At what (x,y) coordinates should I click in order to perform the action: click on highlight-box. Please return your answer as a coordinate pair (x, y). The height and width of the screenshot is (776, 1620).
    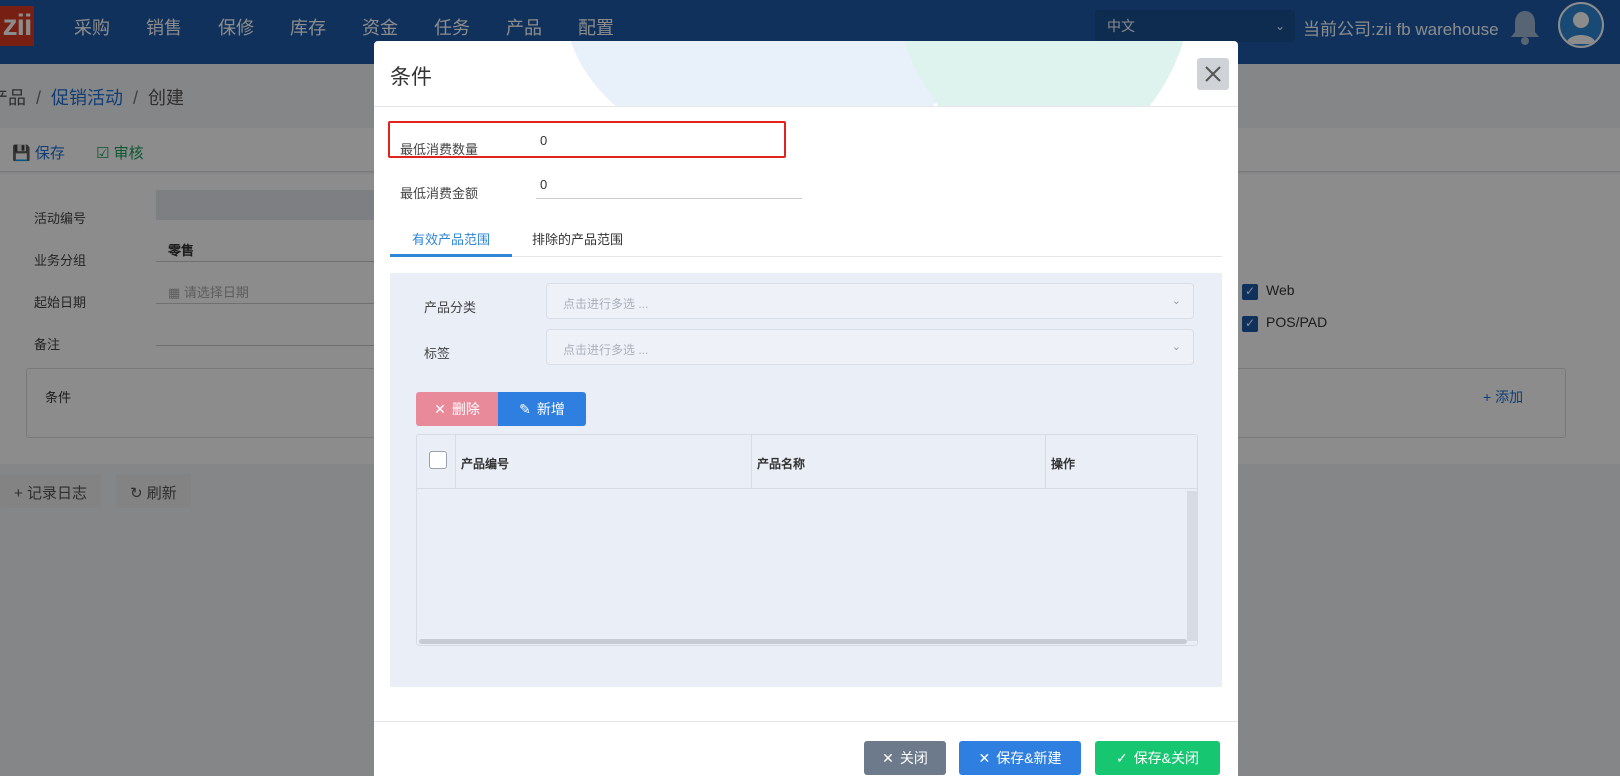
    Looking at the image, I should click on (587, 139).